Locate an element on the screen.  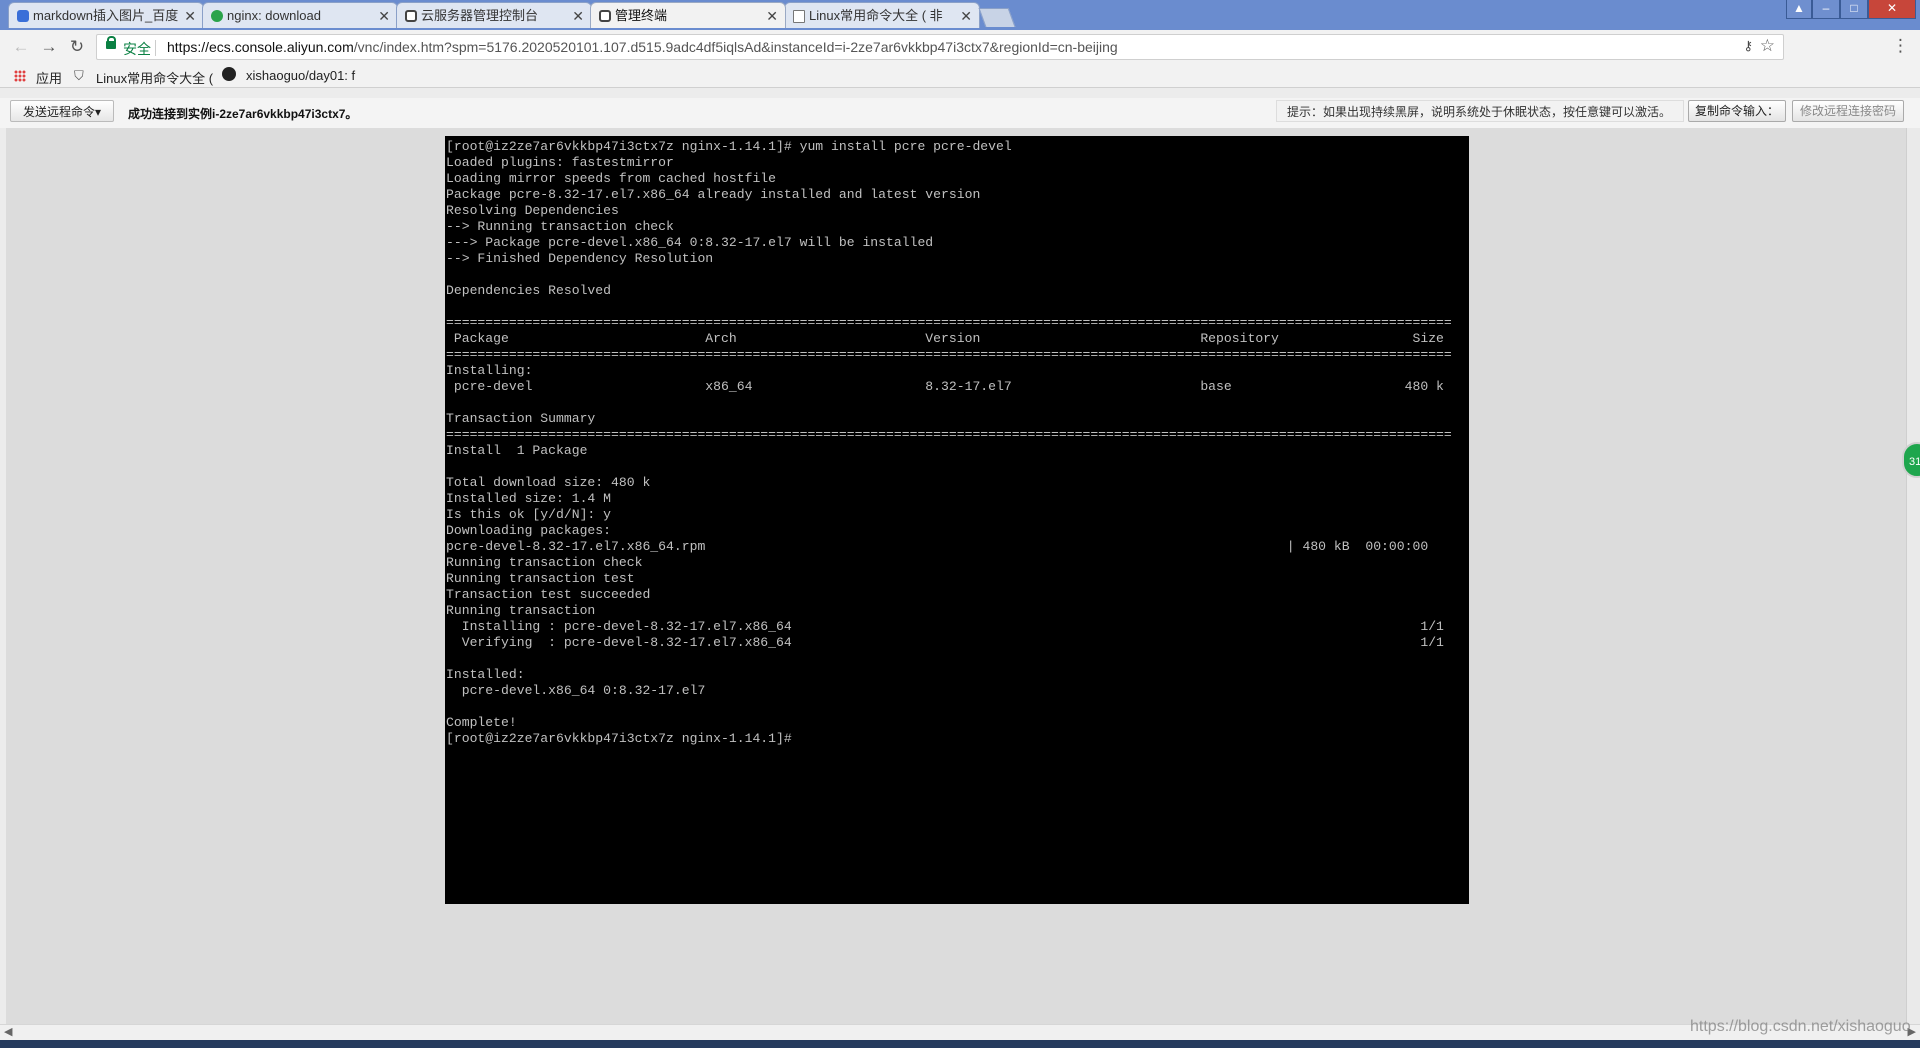
terminal-line: Installing: is located at coordinates (489, 370).